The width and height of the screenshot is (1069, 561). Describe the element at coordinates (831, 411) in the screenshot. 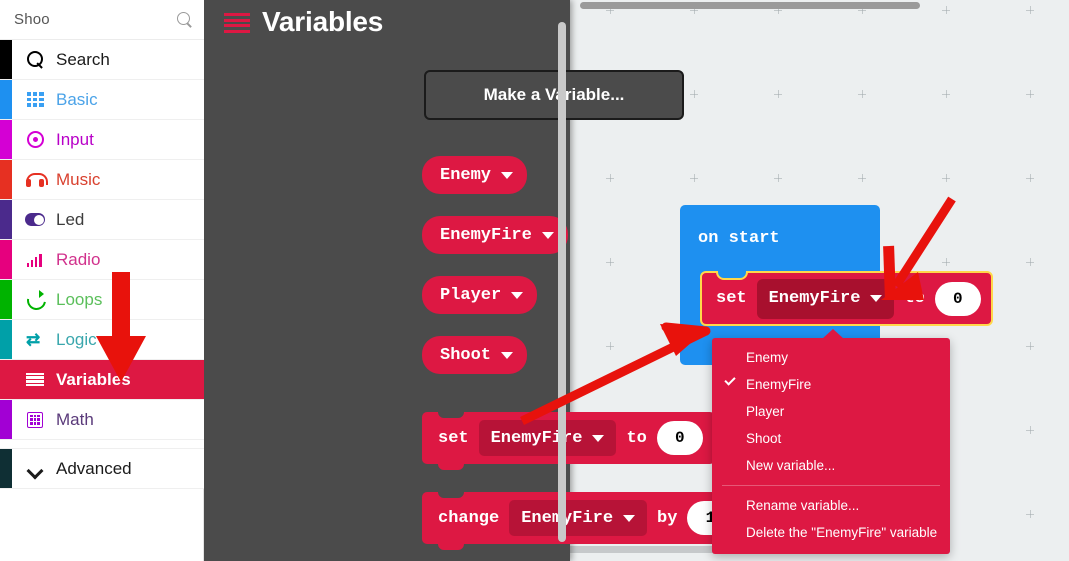

I see `menu-item-player: Player` at that location.